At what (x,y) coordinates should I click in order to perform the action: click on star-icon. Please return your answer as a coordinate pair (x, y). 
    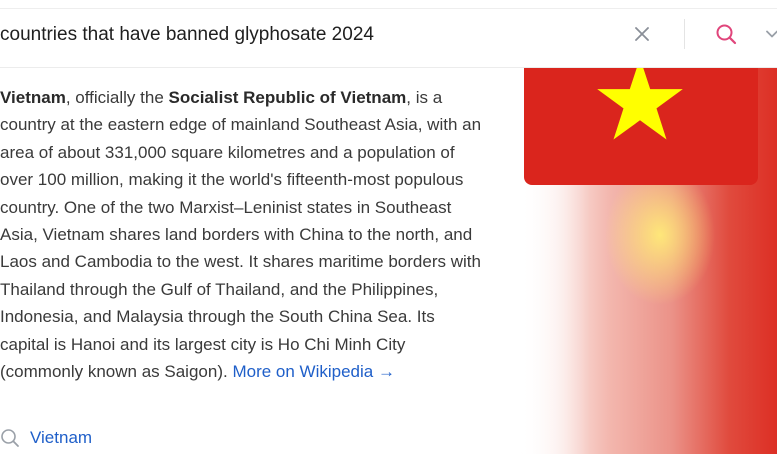
    Looking at the image, I should click on (640, 99).